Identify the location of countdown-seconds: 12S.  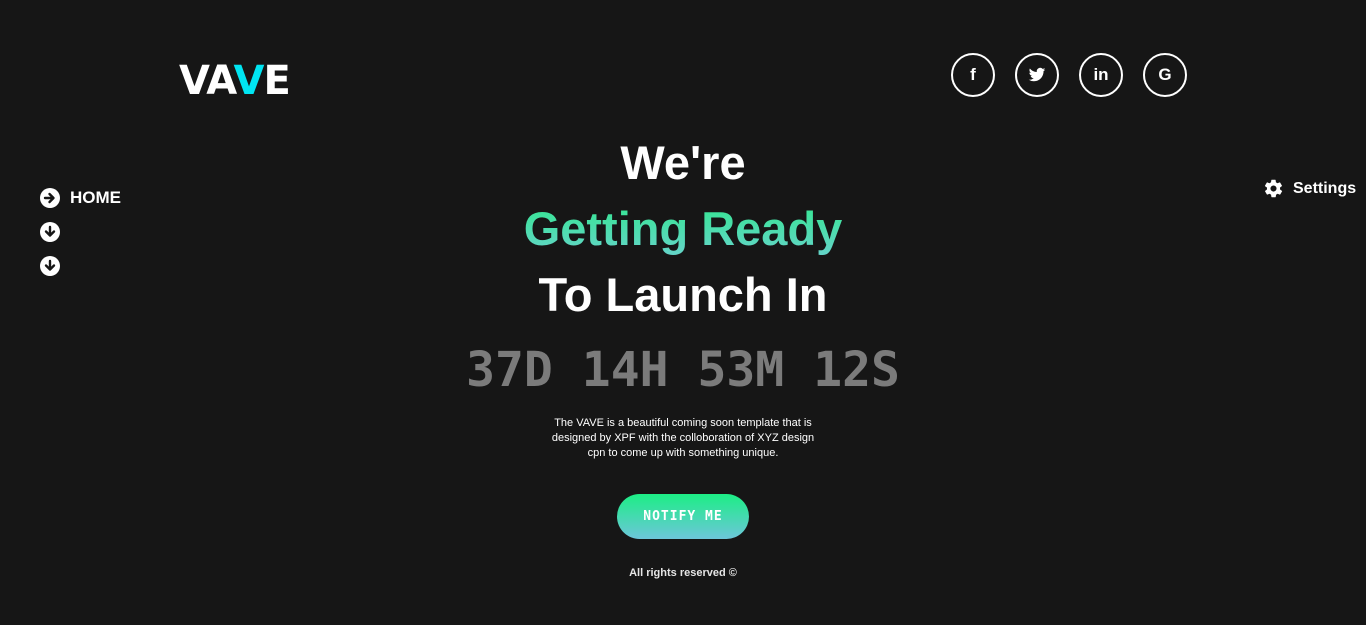
(856, 370).